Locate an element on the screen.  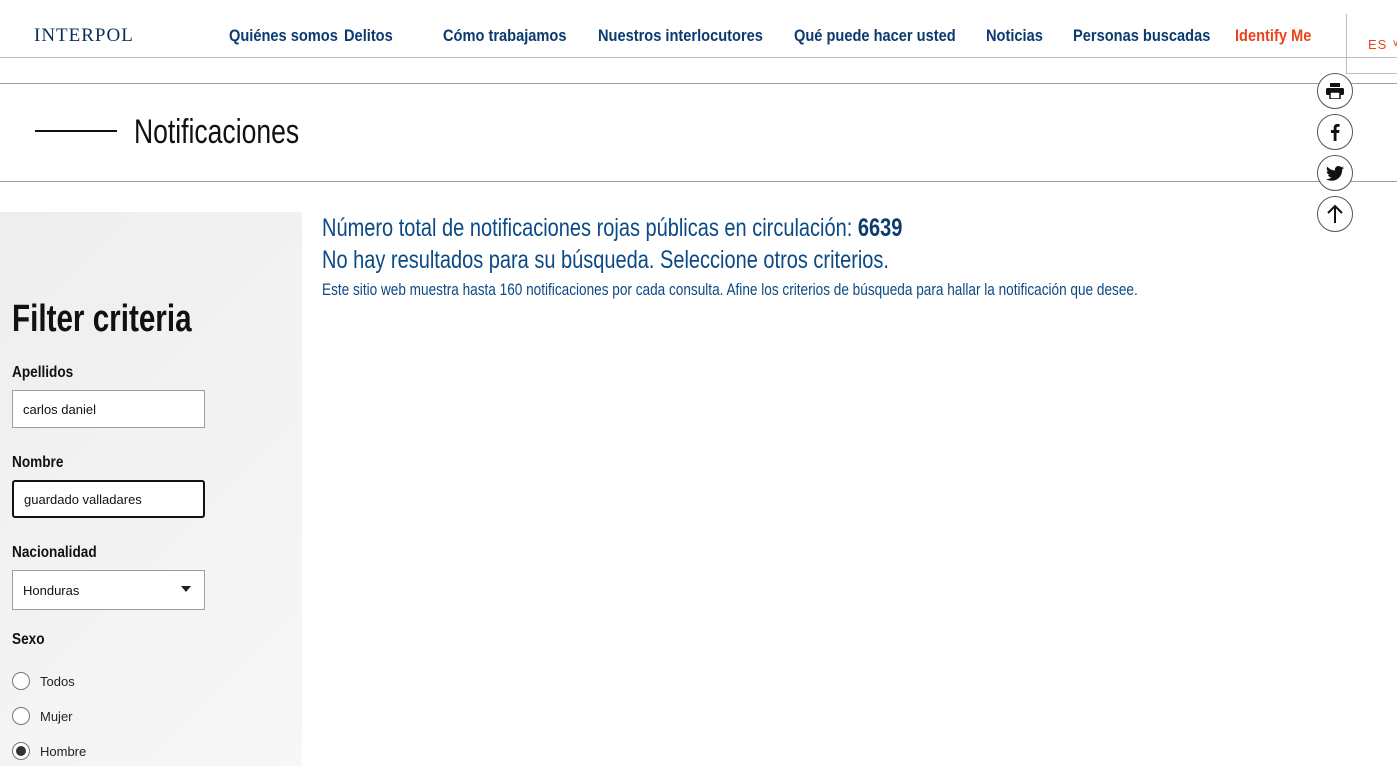
twitter-icon is located at coordinates (1335, 173).